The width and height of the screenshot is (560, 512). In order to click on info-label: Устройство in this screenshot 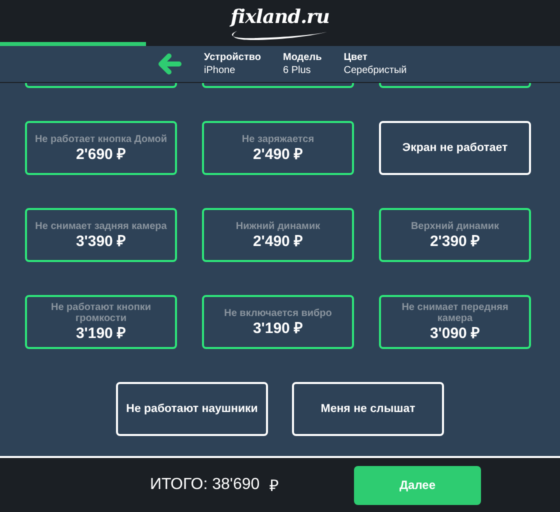, I will do `click(232, 57)`.